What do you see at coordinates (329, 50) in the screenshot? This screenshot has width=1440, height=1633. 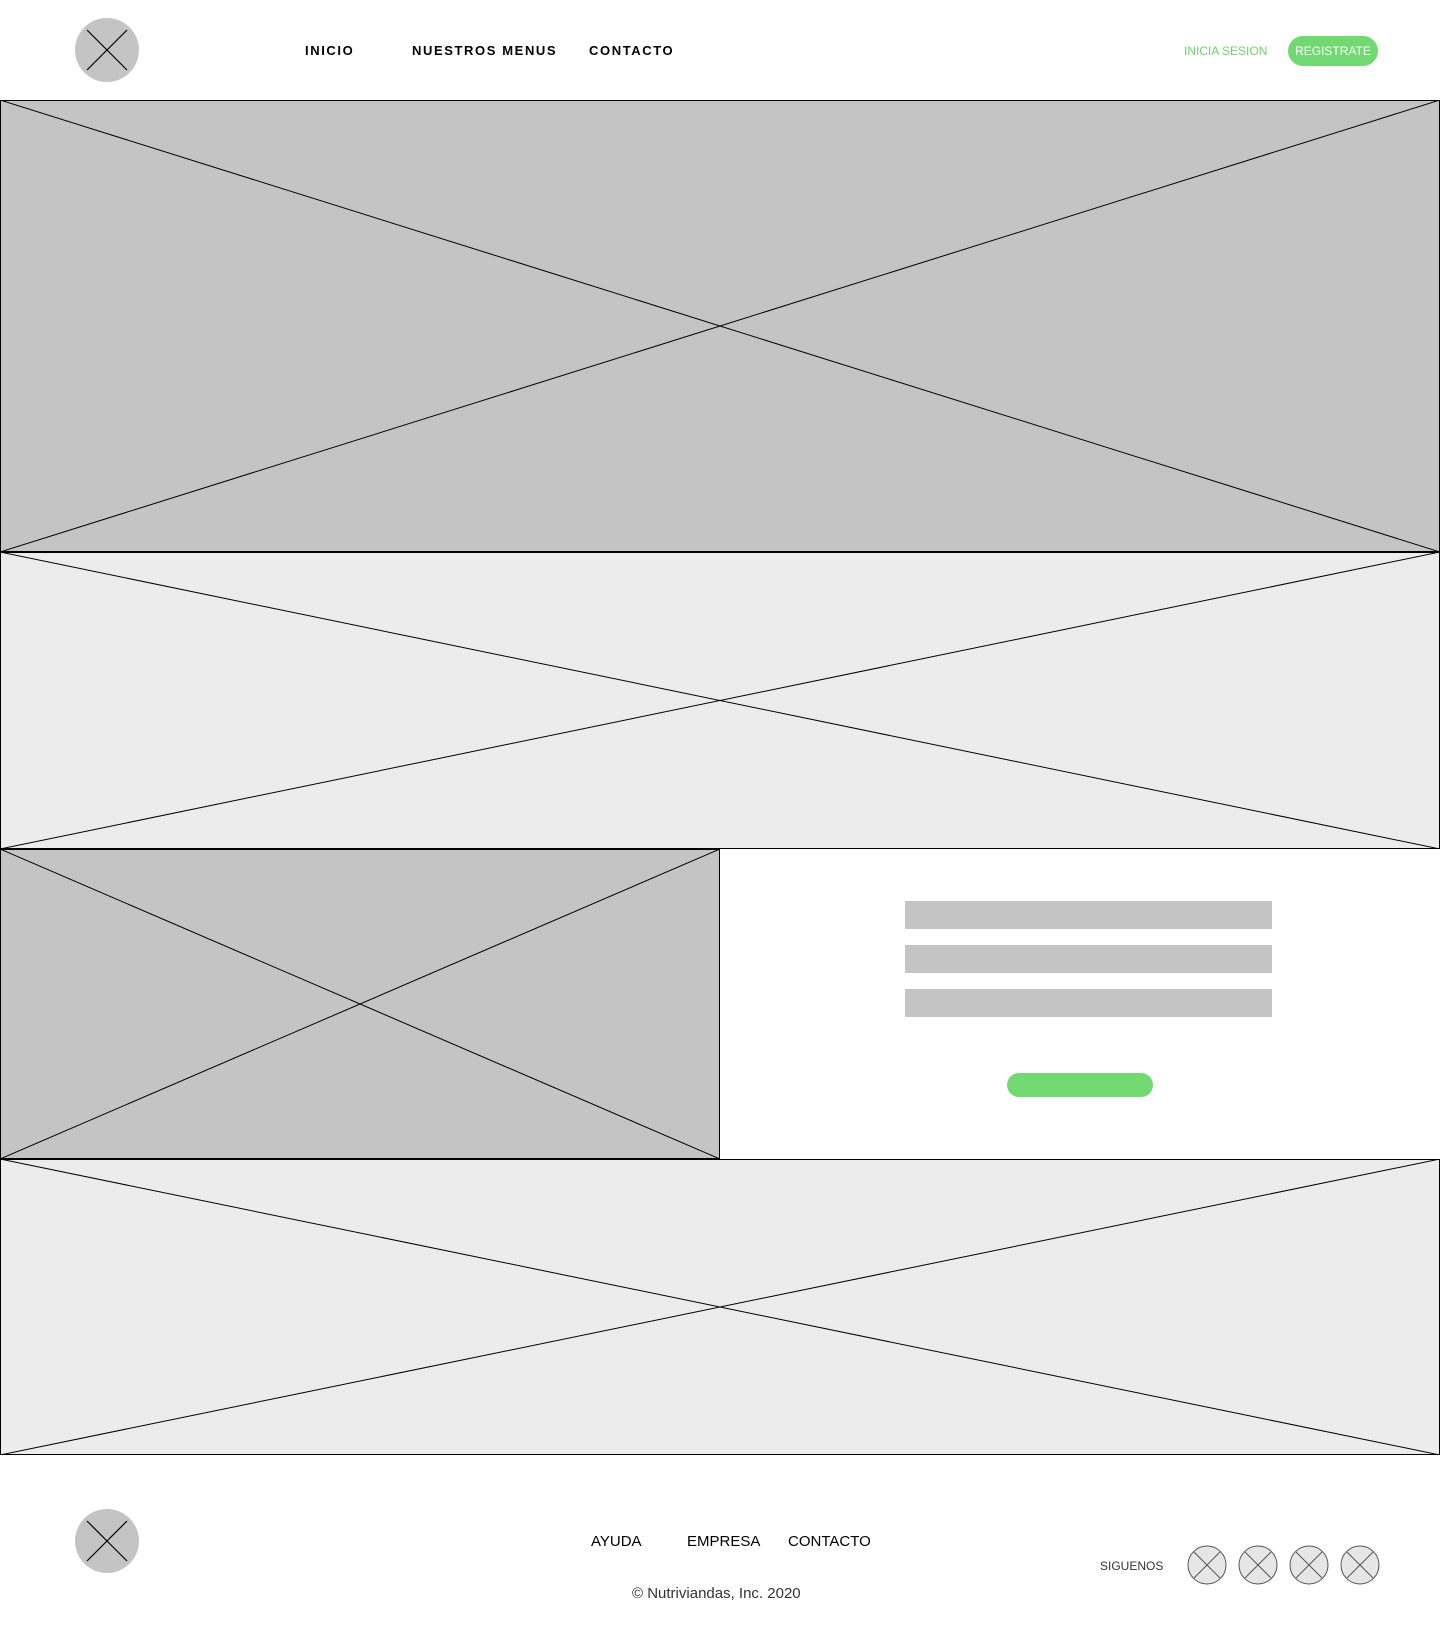 I see `nav-inicio: INICIO` at bounding box center [329, 50].